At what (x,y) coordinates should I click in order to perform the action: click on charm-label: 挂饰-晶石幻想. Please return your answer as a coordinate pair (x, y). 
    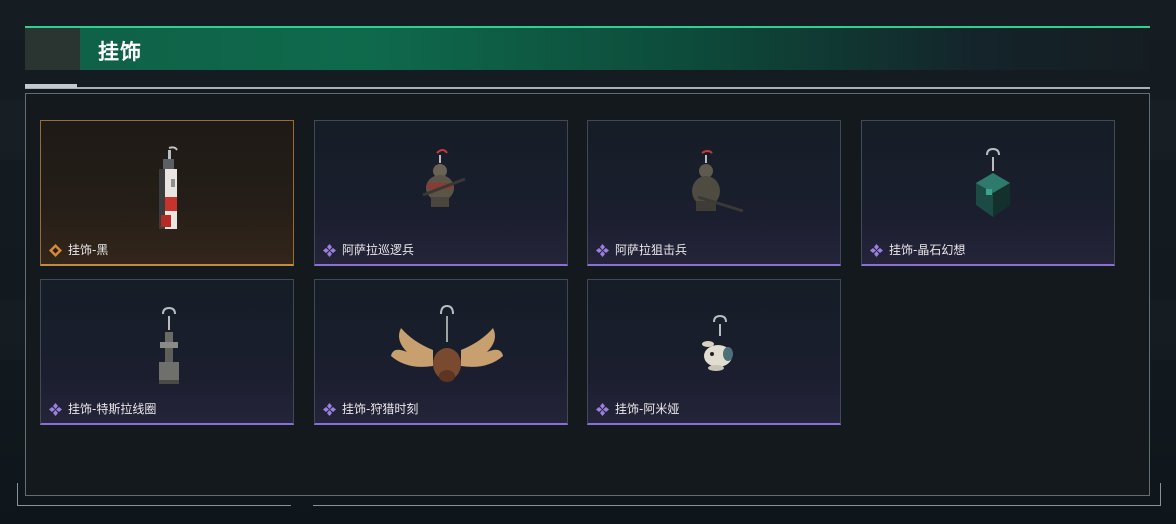
    Looking at the image, I should click on (927, 250).